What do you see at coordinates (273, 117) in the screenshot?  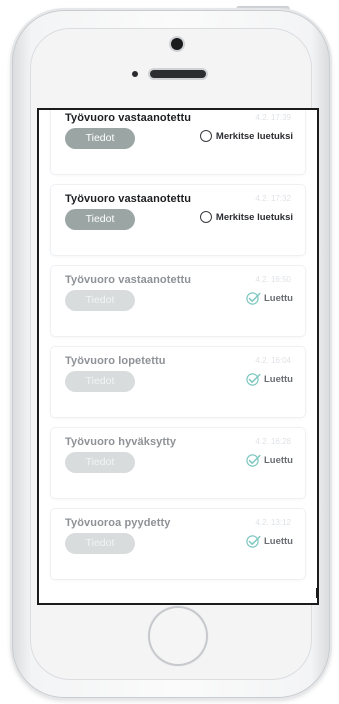 I see `notification-time: 4.2. 17:39` at bounding box center [273, 117].